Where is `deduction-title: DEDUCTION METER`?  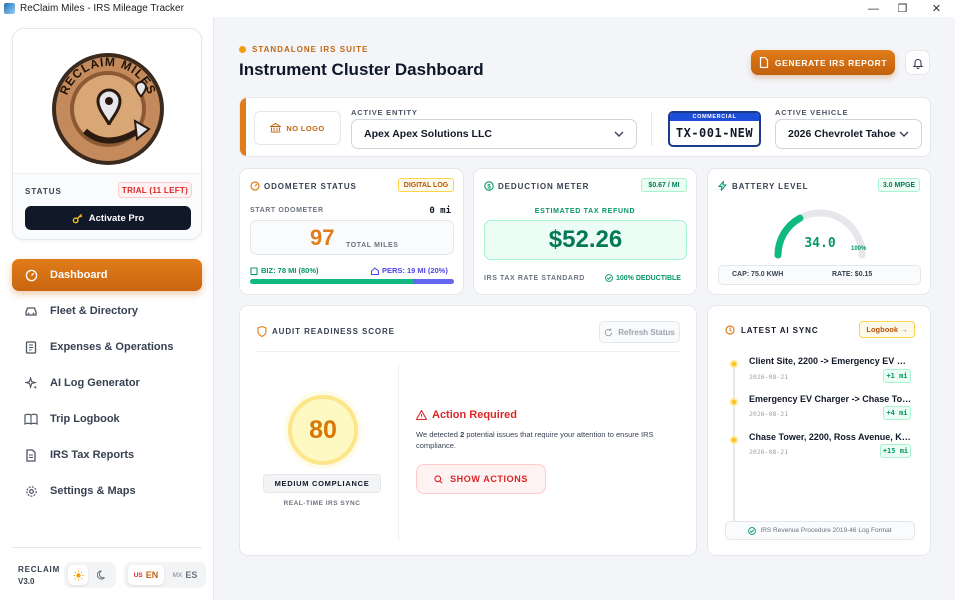
deduction-title: DEDUCTION METER is located at coordinates (544, 186).